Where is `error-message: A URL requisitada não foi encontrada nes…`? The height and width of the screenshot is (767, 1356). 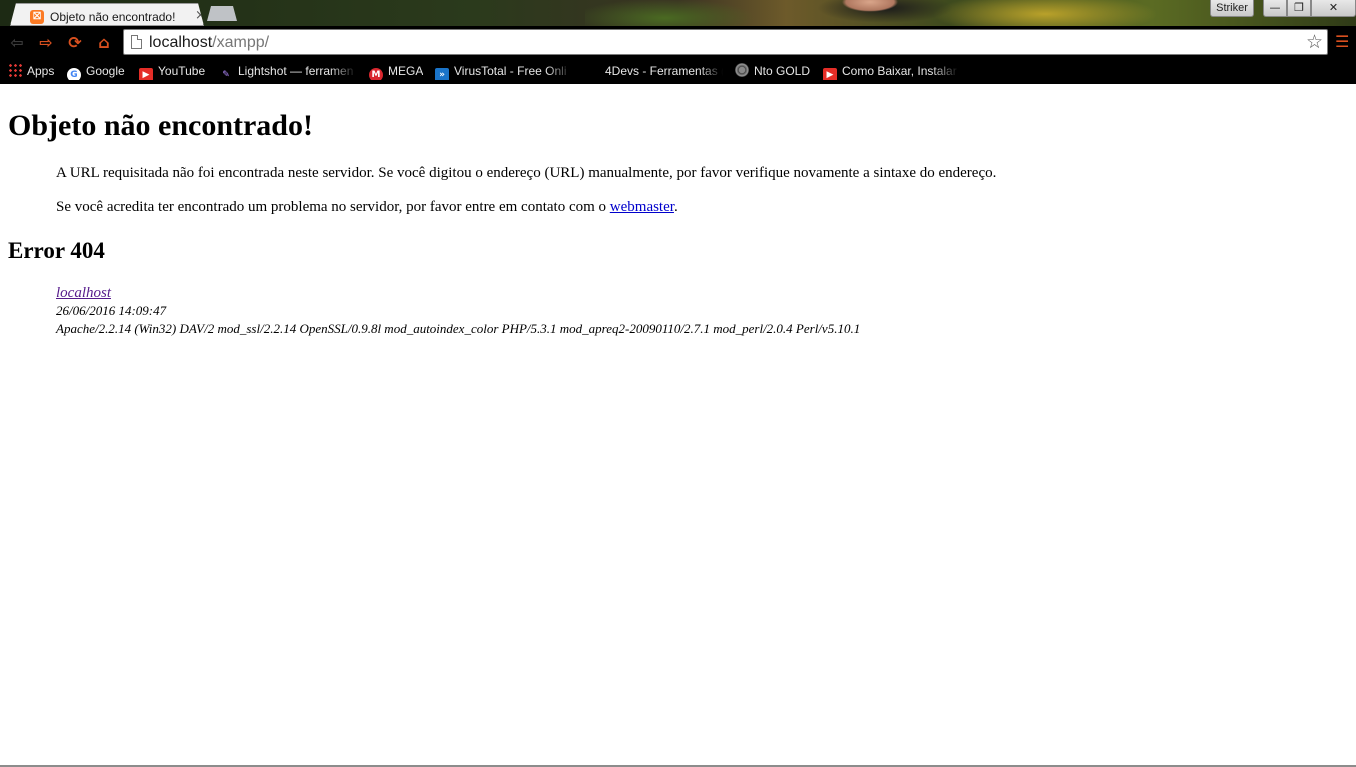 error-message: A URL requisitada não foi encontrada nes… is located at coordinates (526, 173).